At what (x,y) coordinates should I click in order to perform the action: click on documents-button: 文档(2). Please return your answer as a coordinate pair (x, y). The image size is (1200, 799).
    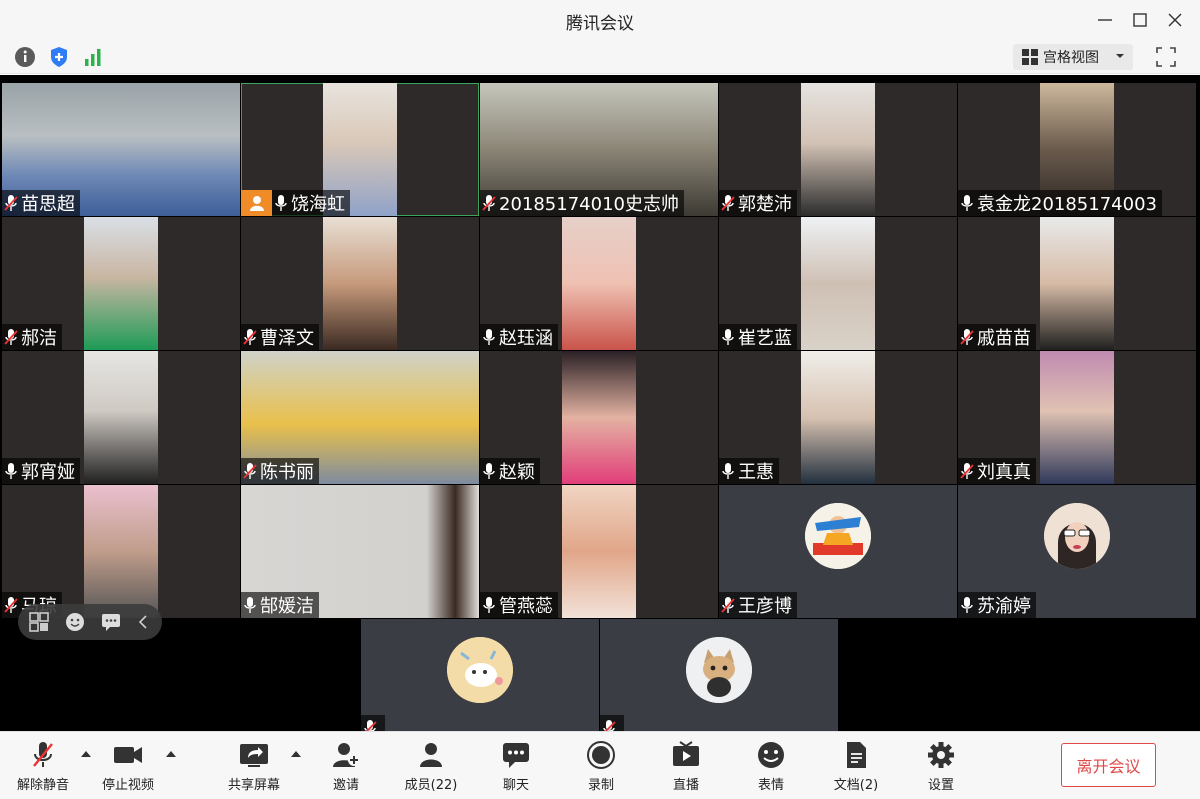
    Looking at the image, I should click on (856, 766).